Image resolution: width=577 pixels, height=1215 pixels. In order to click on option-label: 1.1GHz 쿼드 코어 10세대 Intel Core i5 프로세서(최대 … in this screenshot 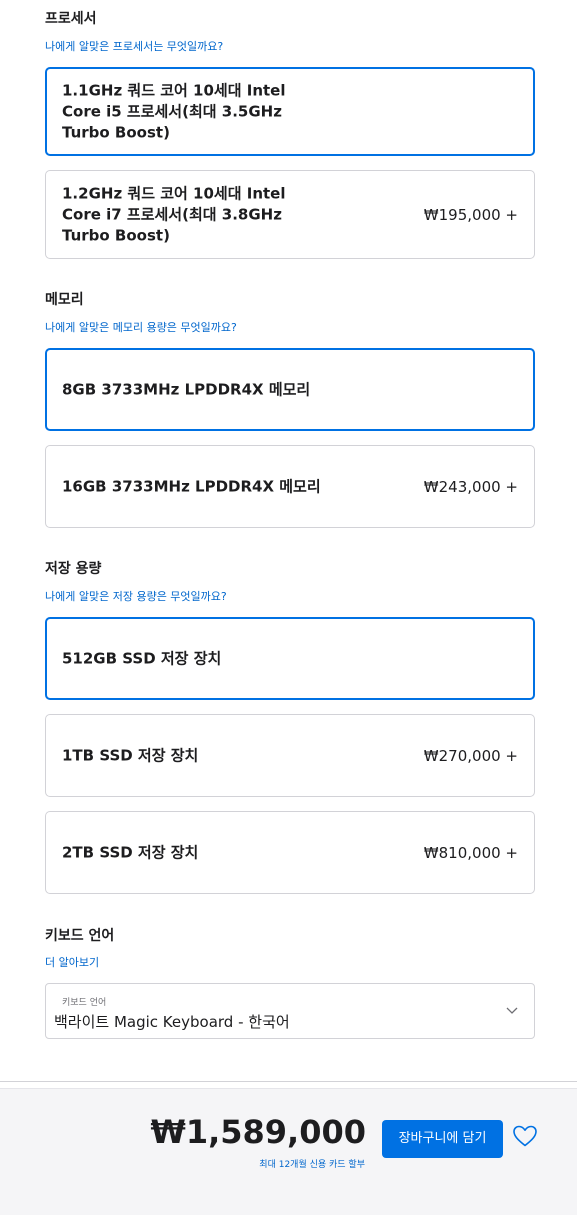, I will do `click(174, 111)`.